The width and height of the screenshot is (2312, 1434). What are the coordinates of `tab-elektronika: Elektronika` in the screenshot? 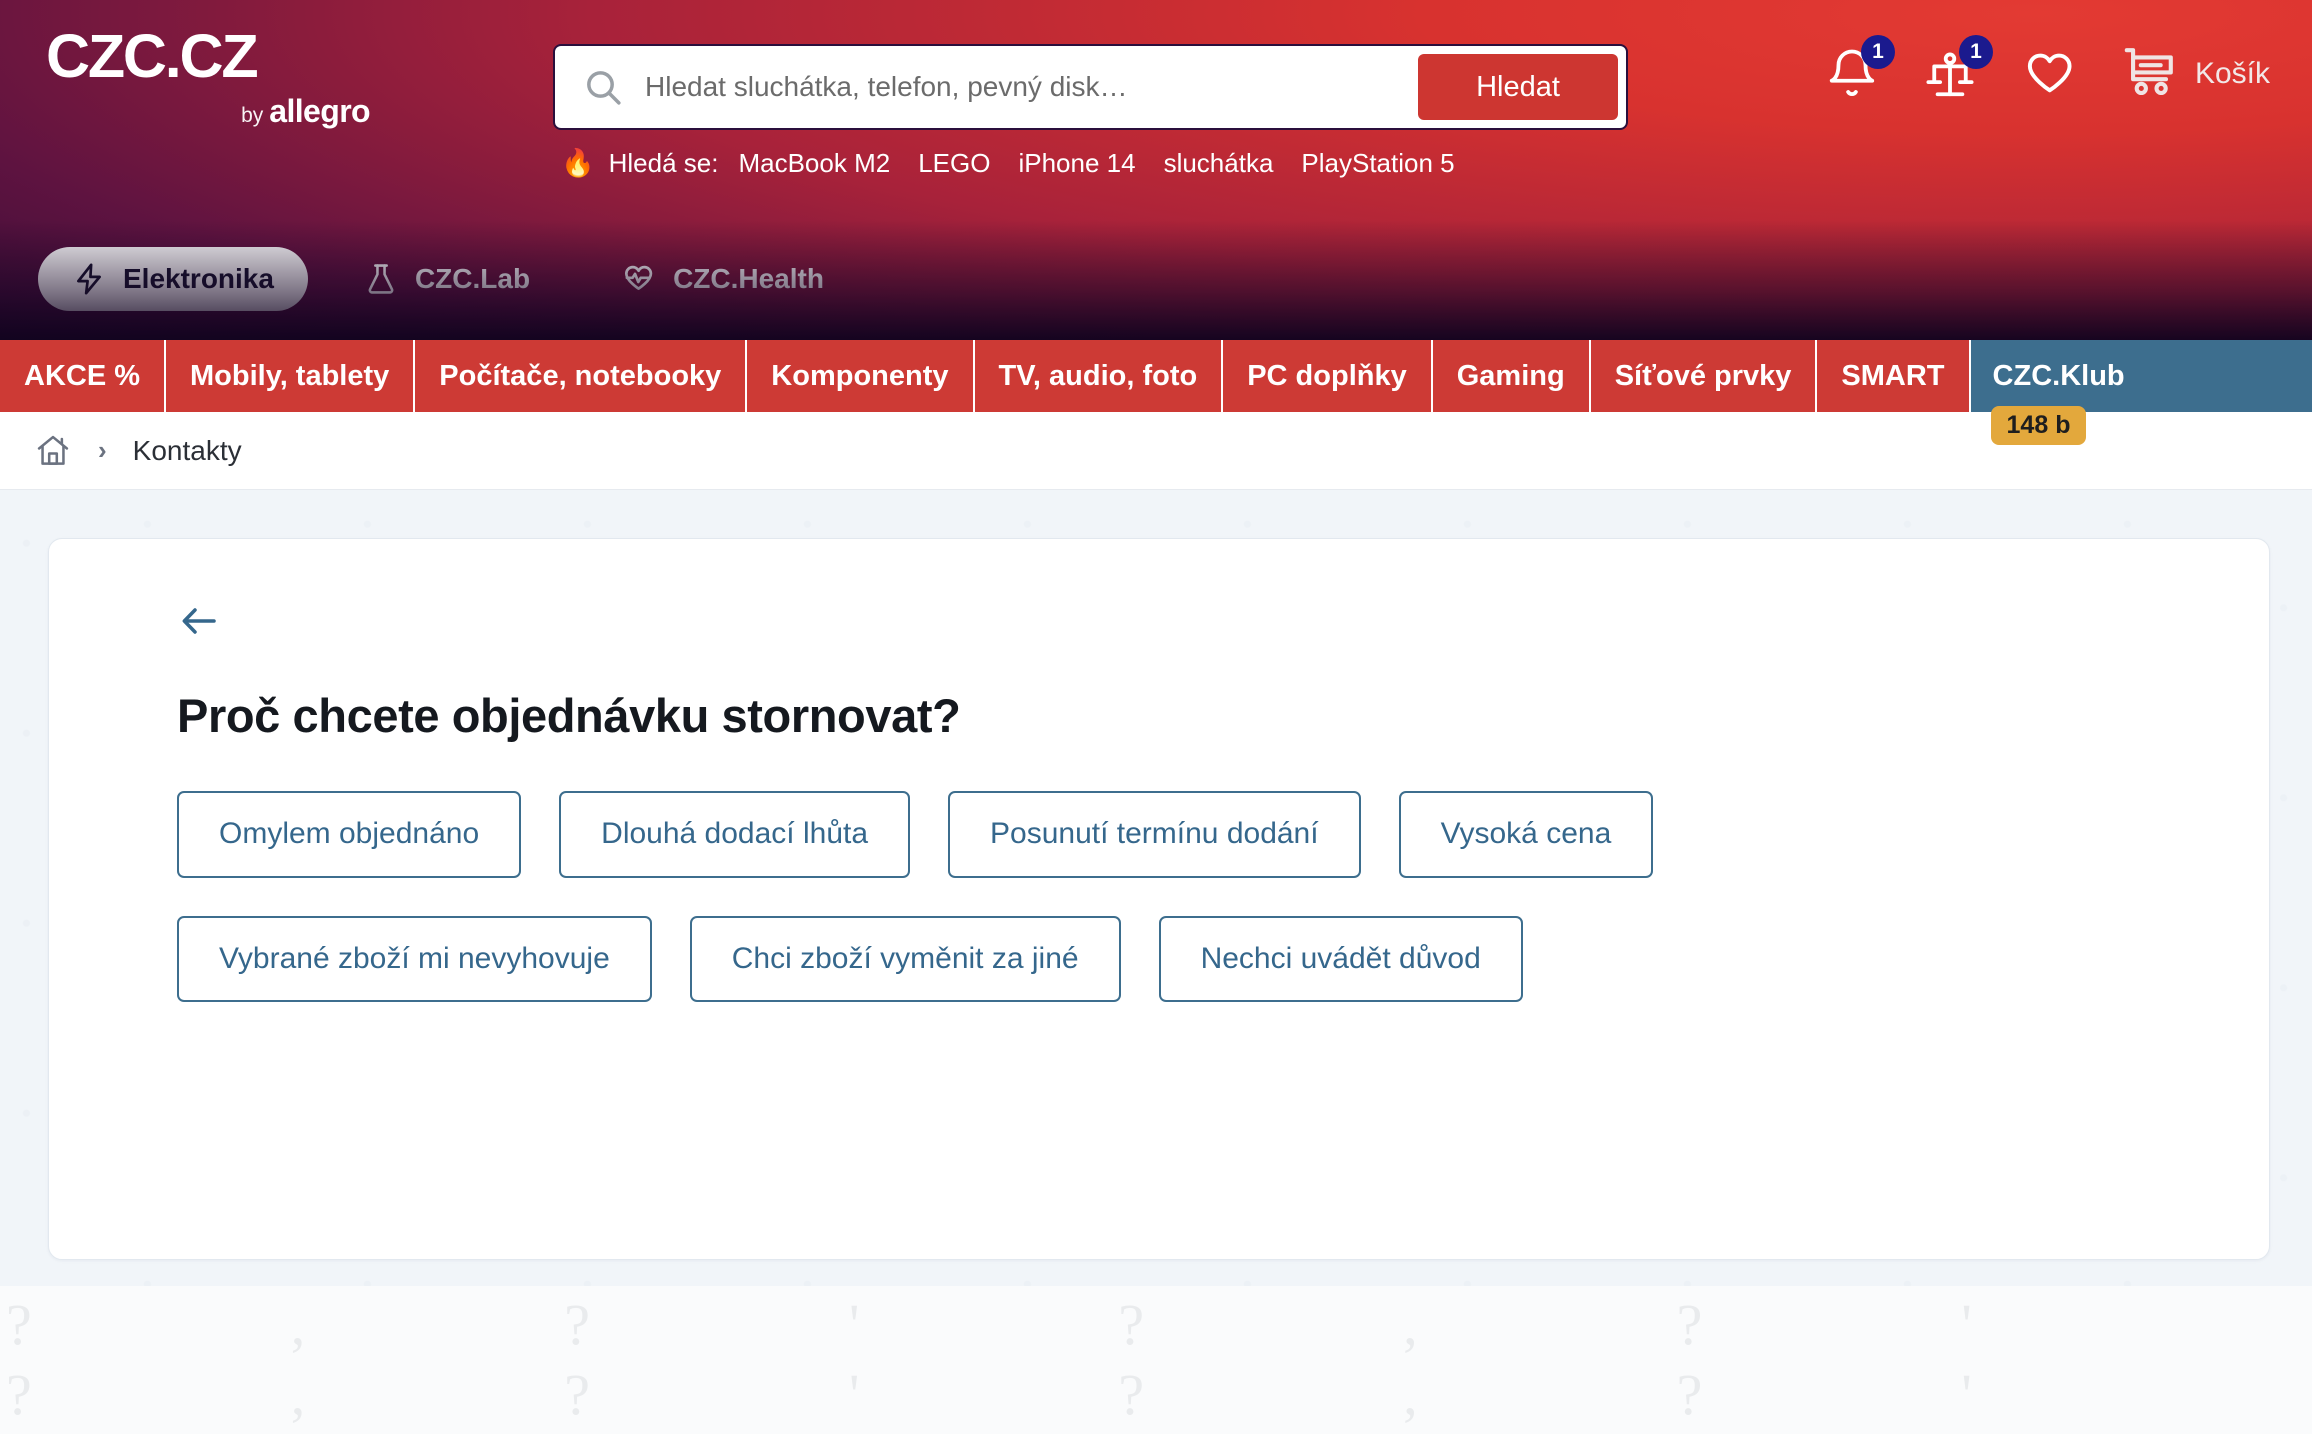 It's located at (173, 279).